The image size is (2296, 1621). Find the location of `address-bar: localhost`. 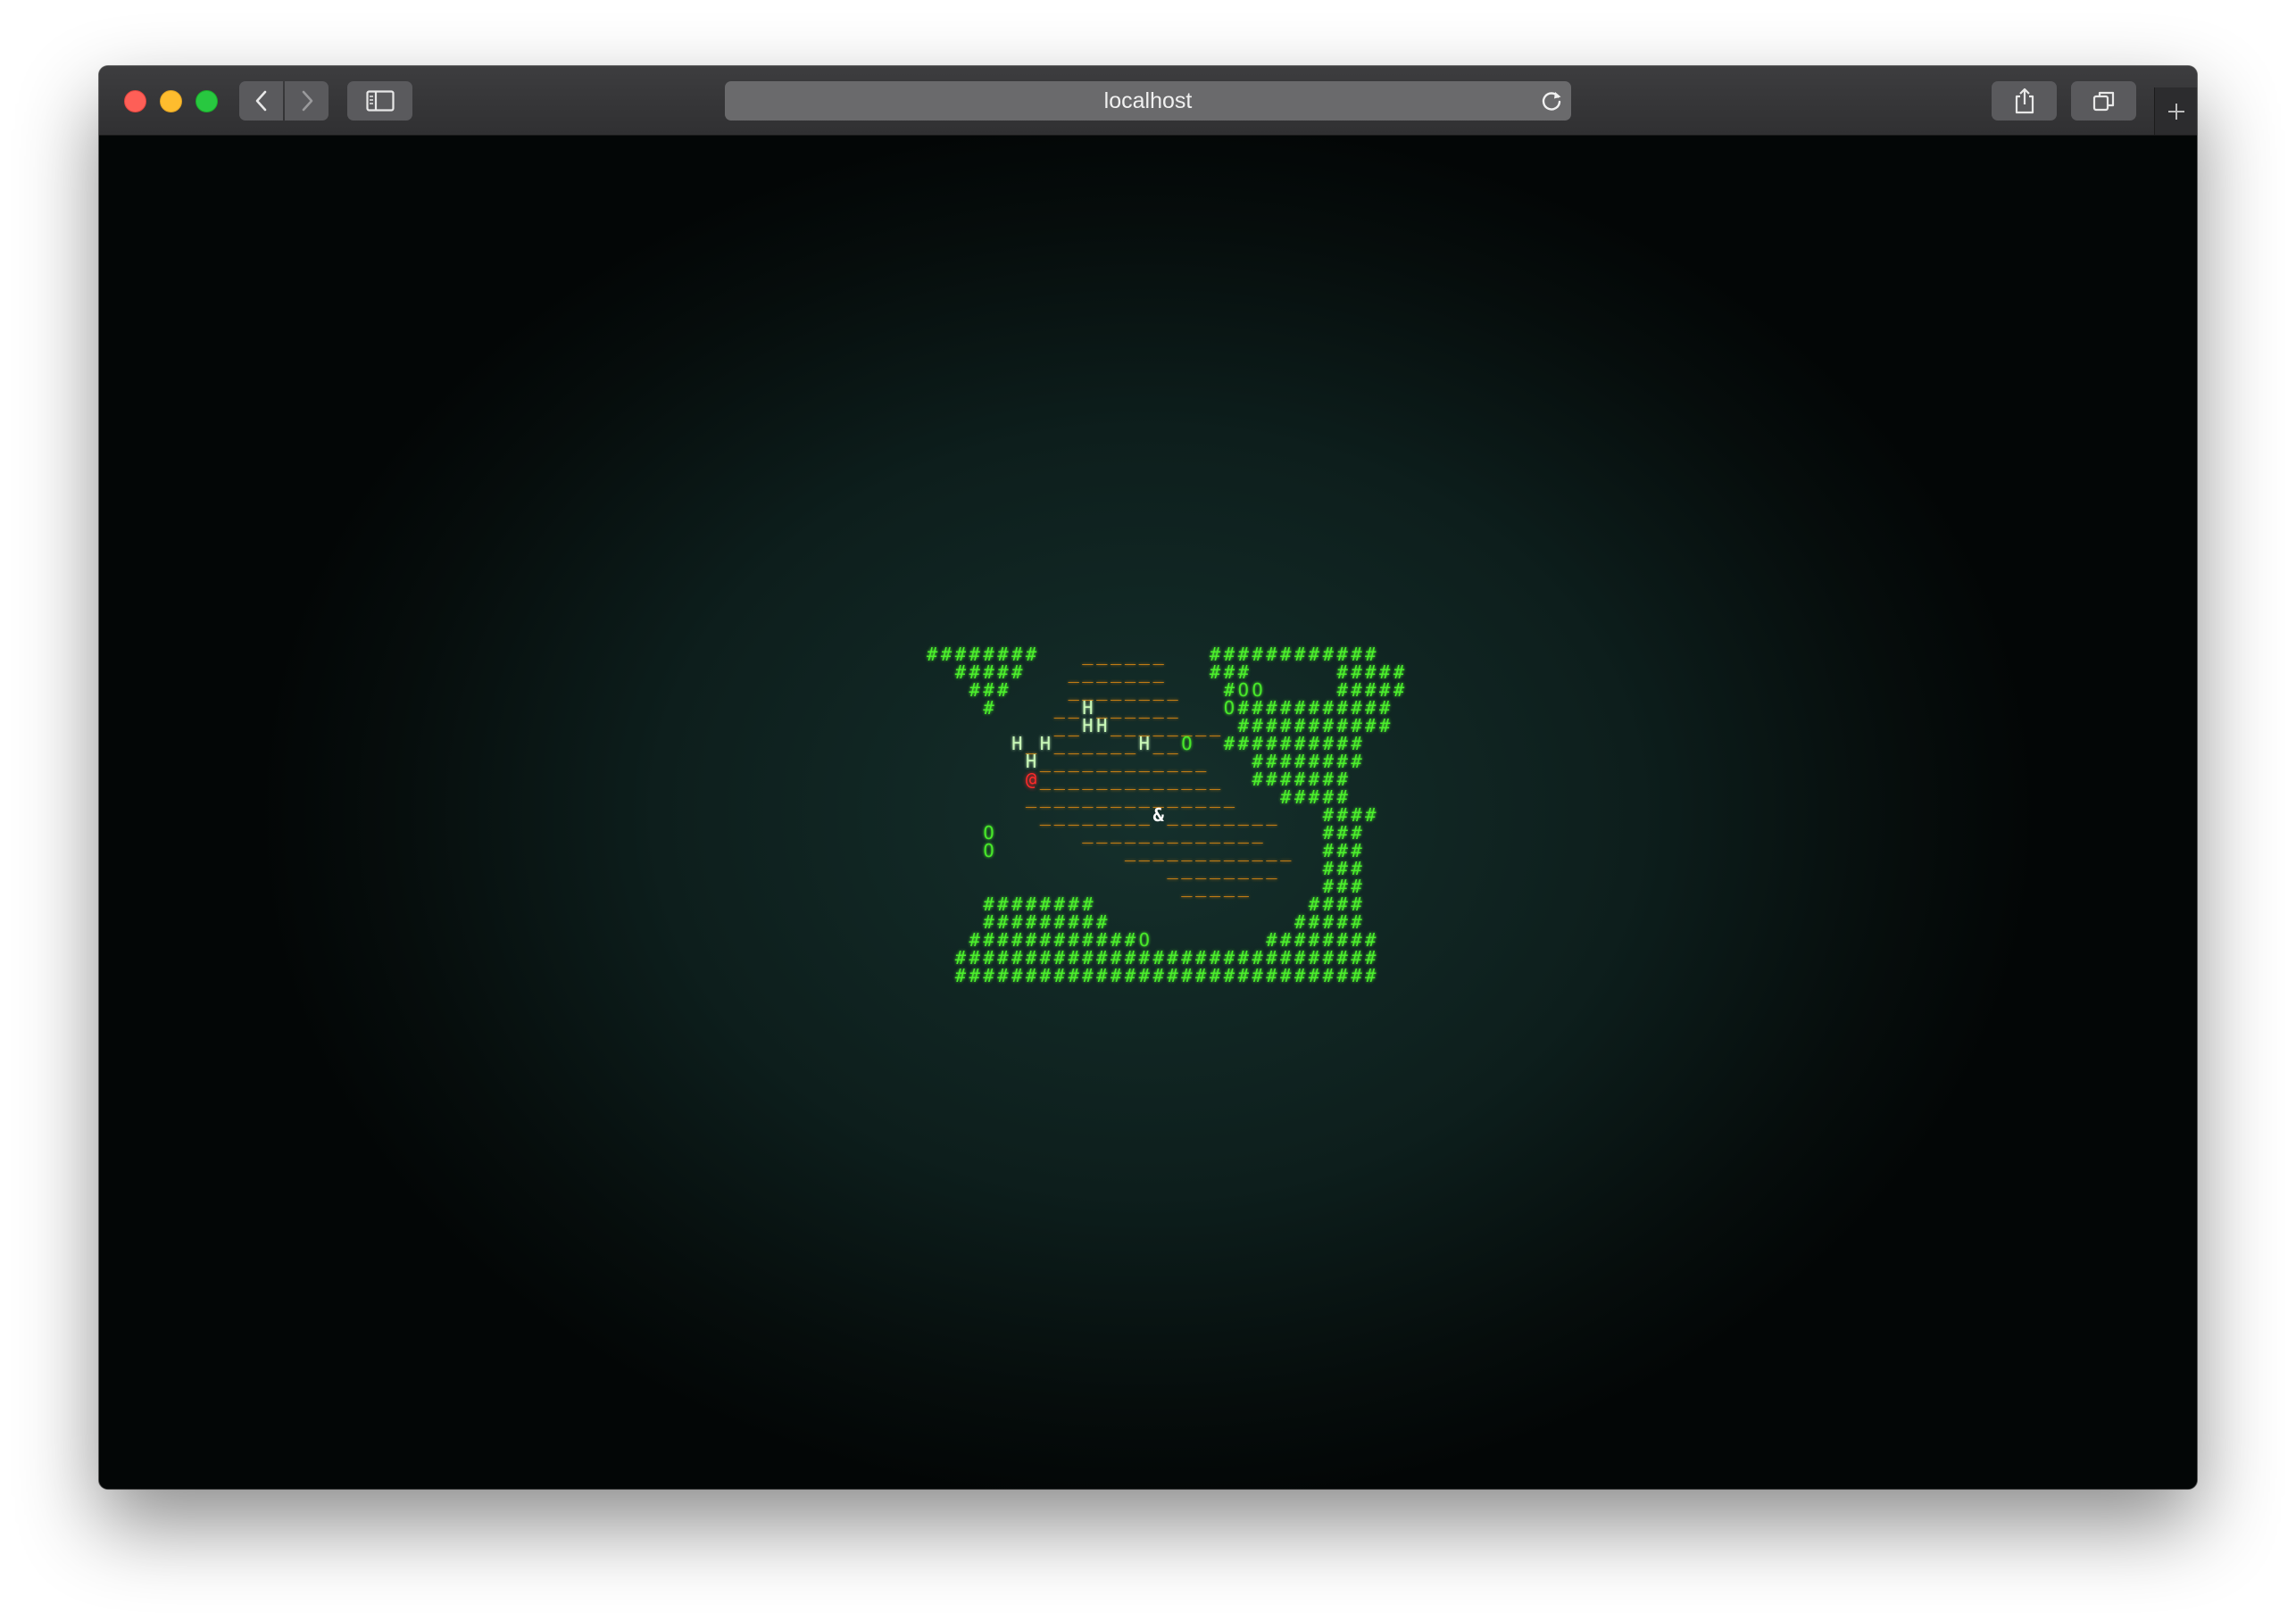

address-bar: localhost is located at coordinates (1148, 101).